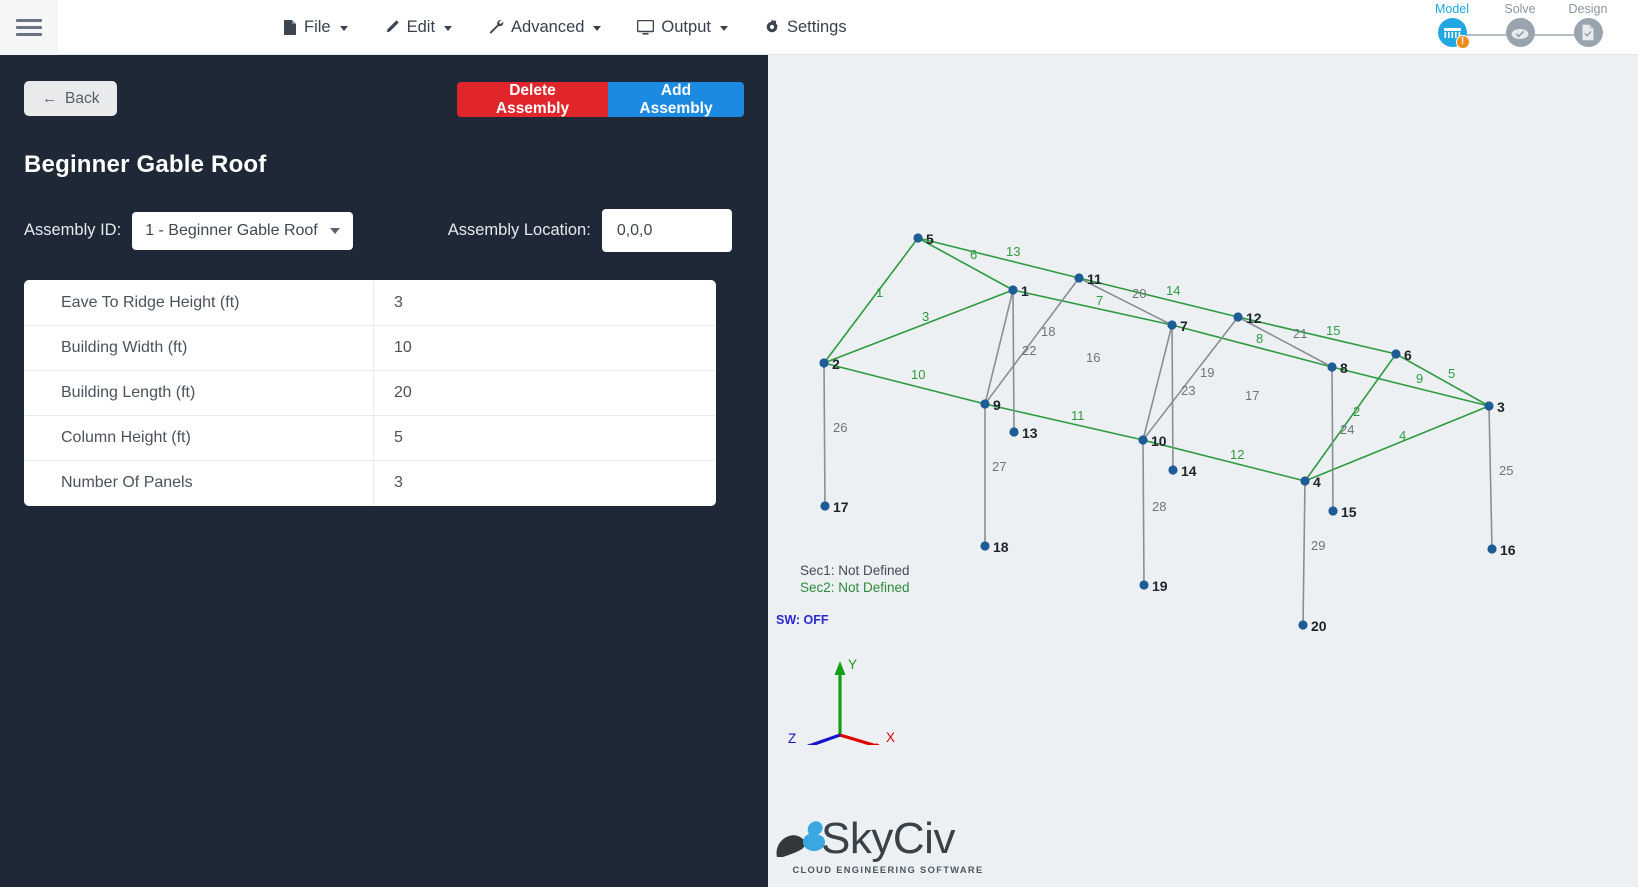 This screenshot has height=887, width=1638. What do you see at coordinates (1001, 547) in the screenshot?
I see `node-id-label: 18` at bounding box center [1001, 547].